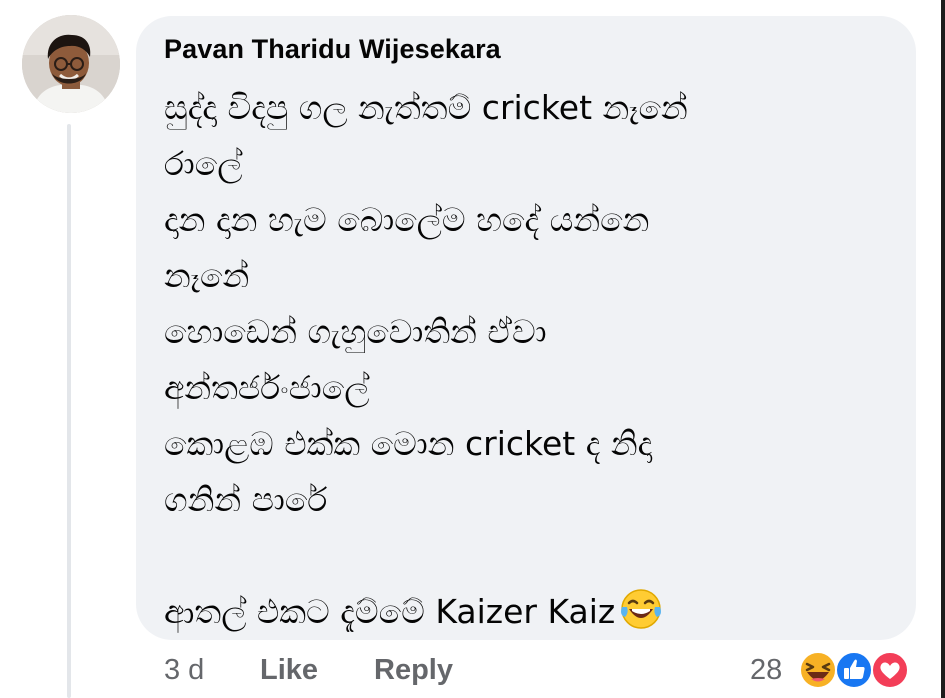 This screenshot has height=698, width=945. I want to click on like-button: Like, so click(289, 670).